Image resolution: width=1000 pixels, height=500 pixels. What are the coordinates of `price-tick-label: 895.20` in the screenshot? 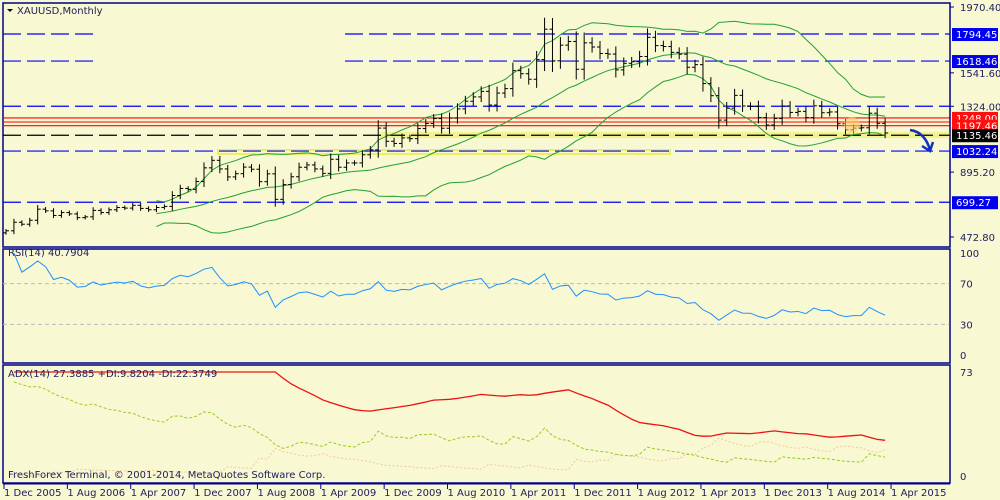 It's located at (977, 173).